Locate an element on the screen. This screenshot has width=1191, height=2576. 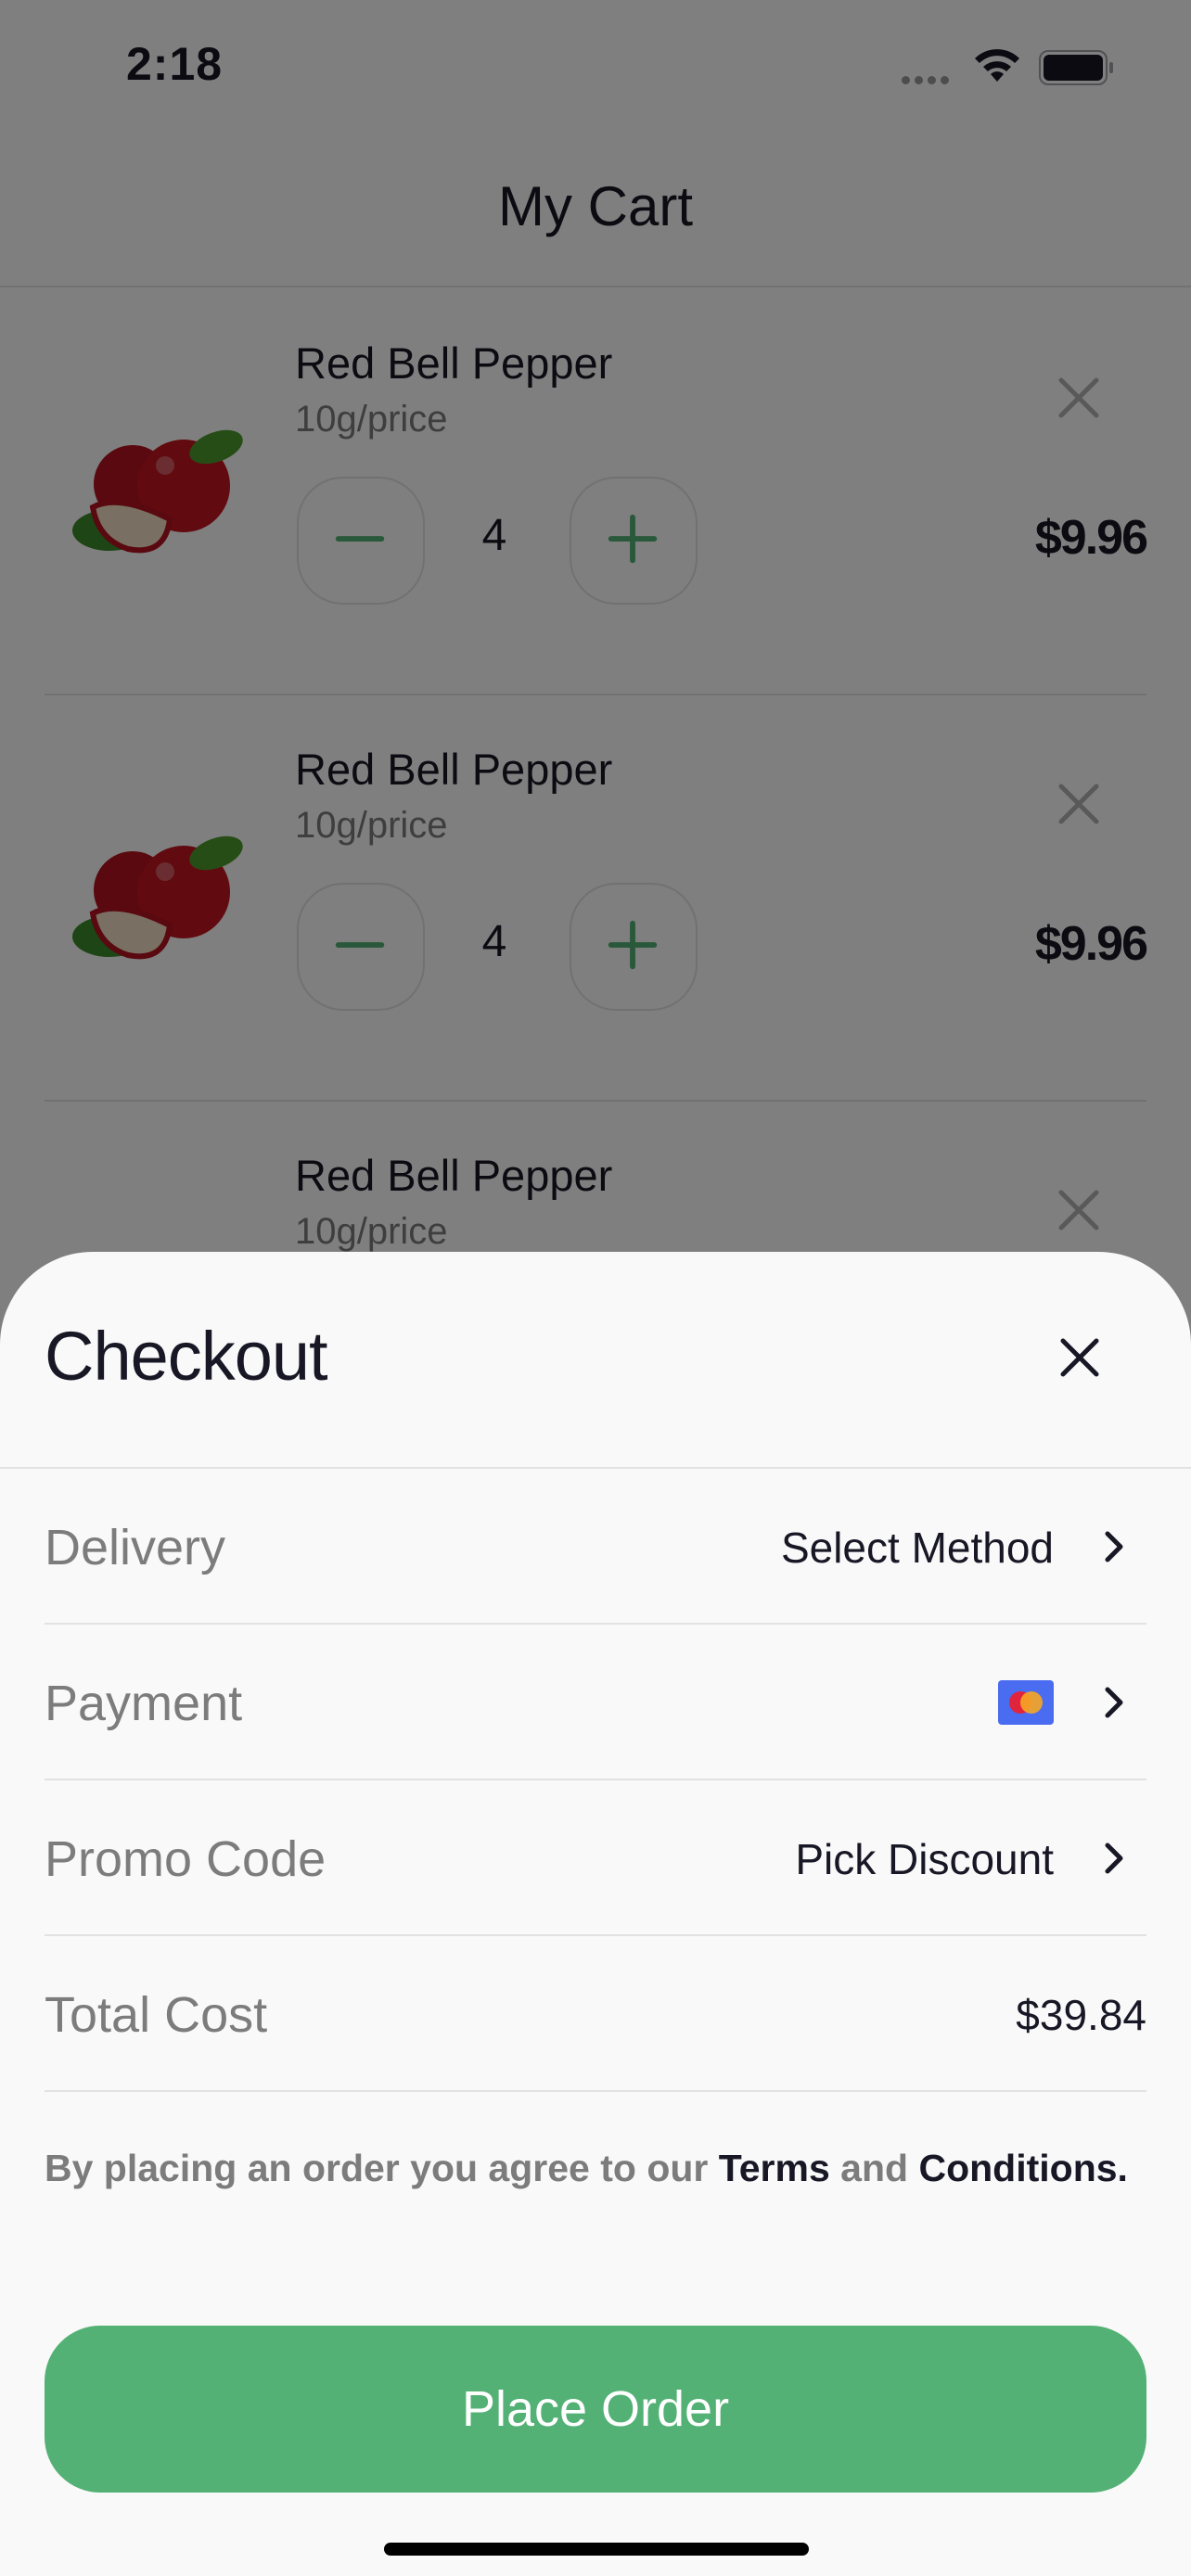
conditions-link: Conditions. is located at coordinates (1022, 2168).